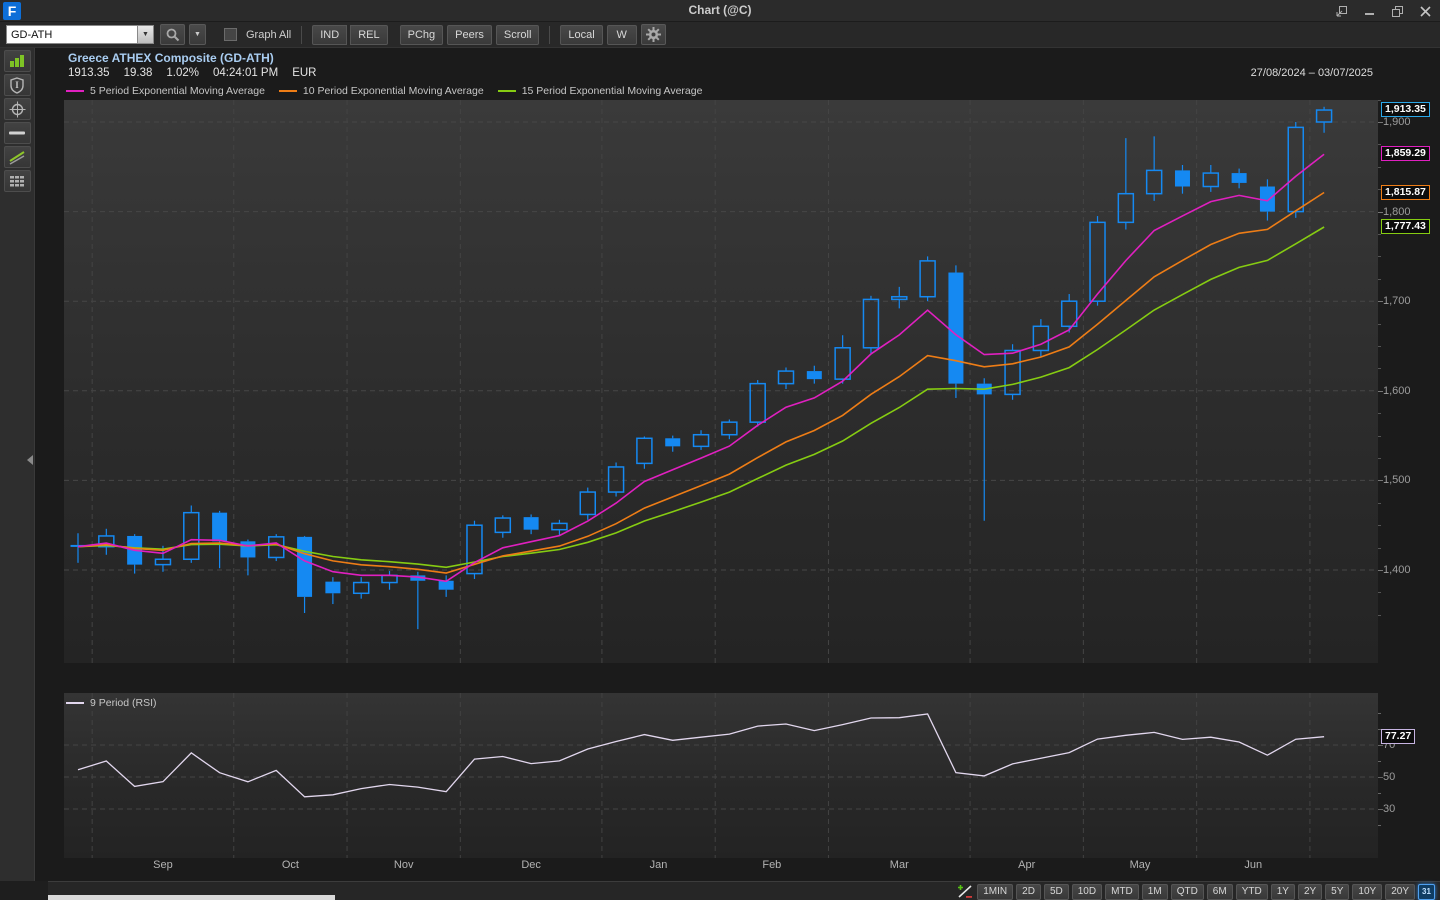 This screenshot has width=1440, height=900. Describe the element at coordinates (1337, 891) in the screenshot. I see `timeframe-button-5y: 5Y` at that location.